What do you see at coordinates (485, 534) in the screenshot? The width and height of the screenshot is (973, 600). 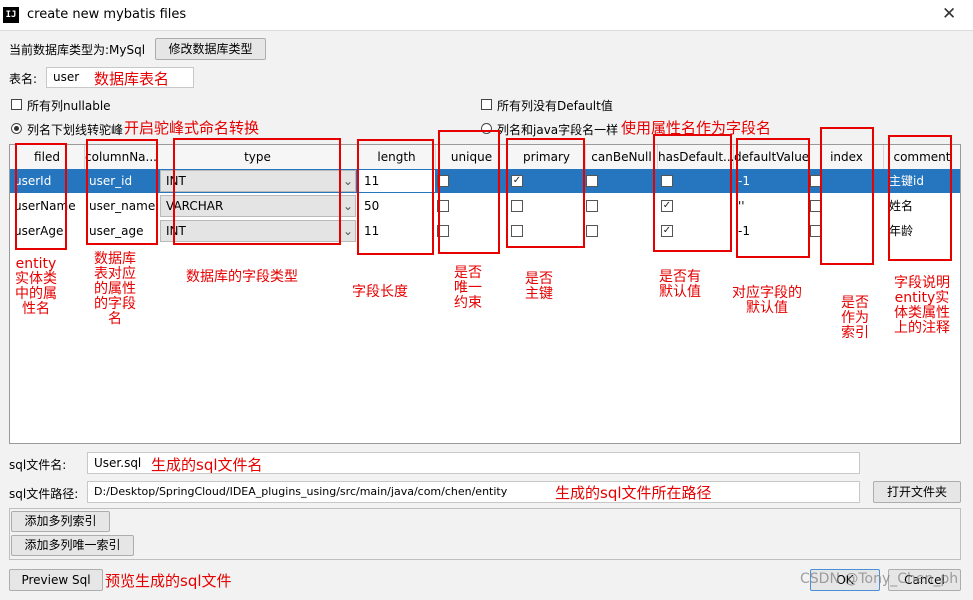 I see `index-buttons-panel` at bounding box center [485, 534].